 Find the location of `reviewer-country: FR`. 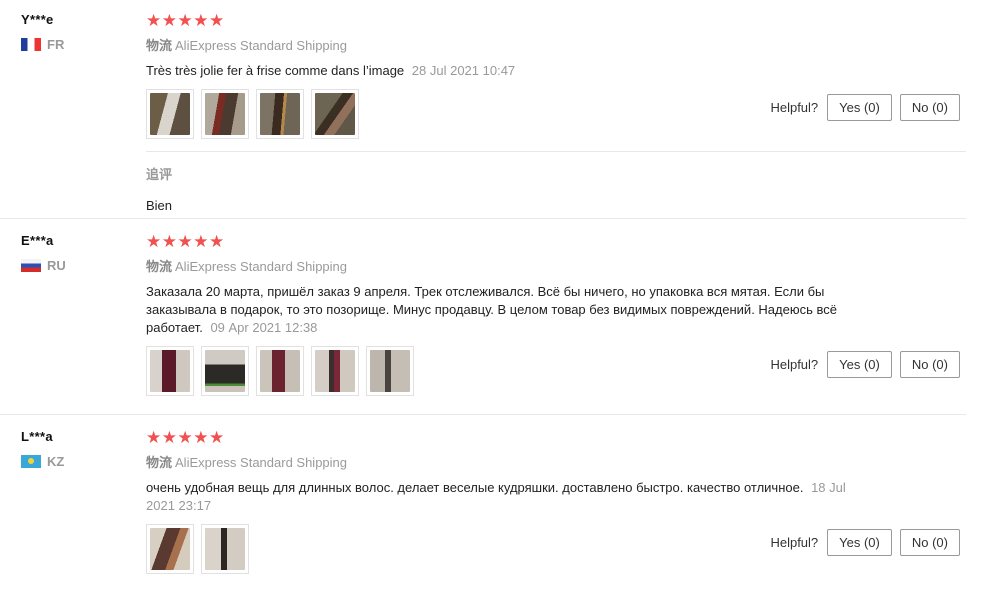

reviewer-country: FR is located at coordinates (42, 44).